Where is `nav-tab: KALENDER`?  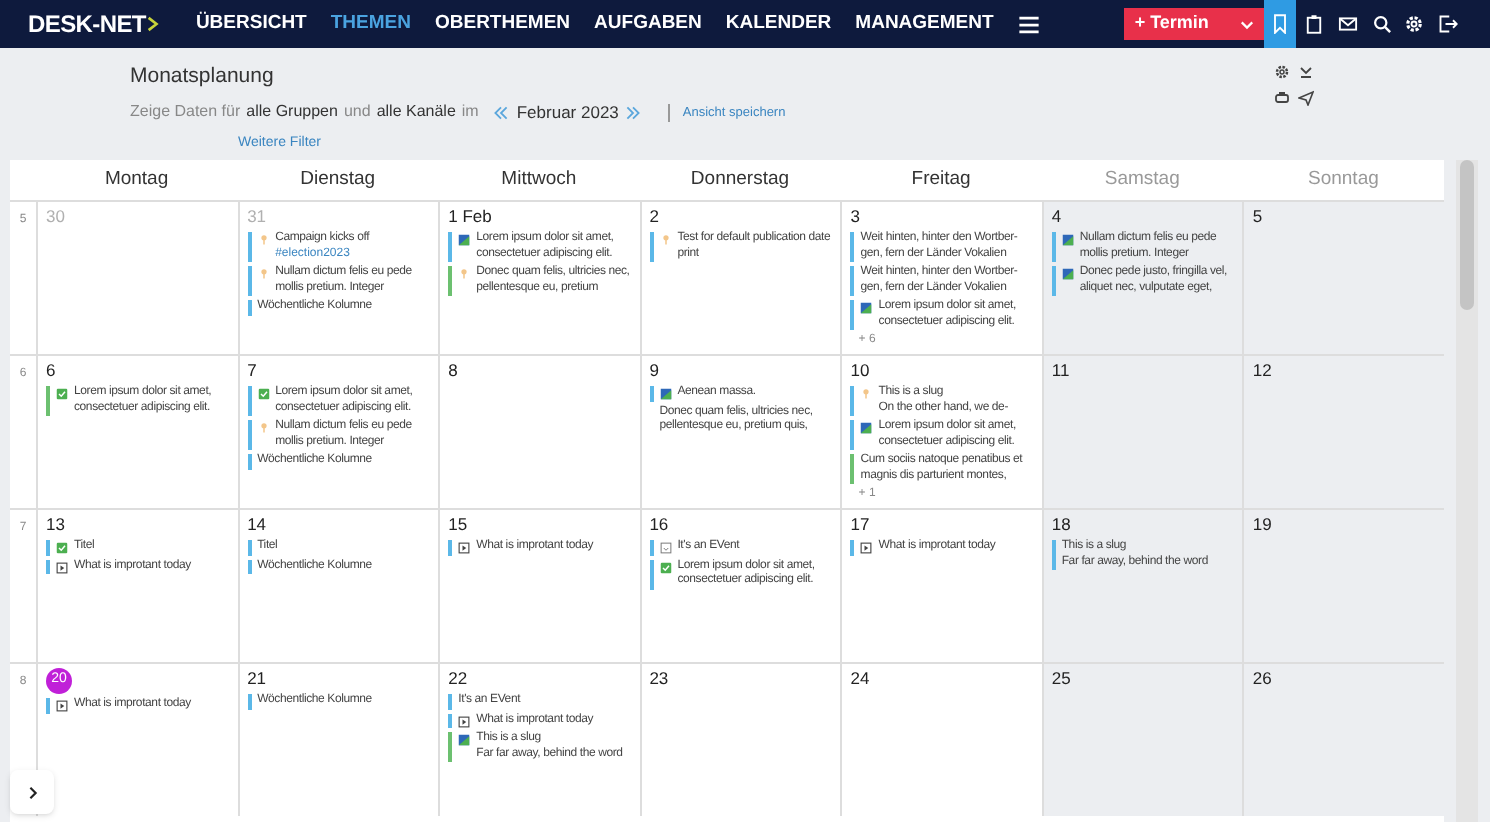
nav-tab: KALENDER is located at coordinates (778, 24).